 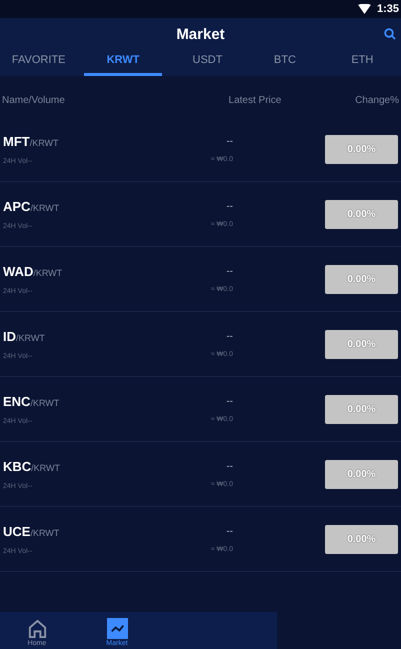 I want to click on pair-name: APC/KRWT, so click(x=31, y=206).